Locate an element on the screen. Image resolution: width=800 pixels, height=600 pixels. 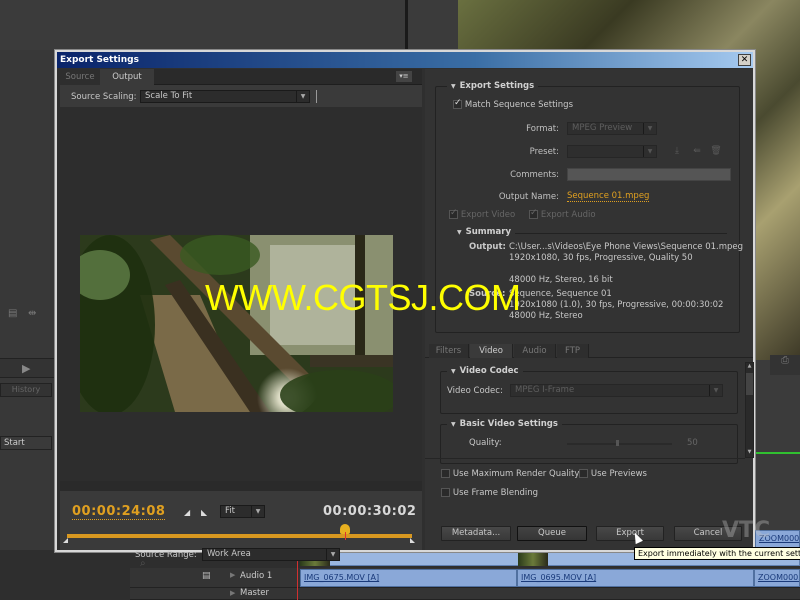
section-divider is located at coordinates (585, 458).